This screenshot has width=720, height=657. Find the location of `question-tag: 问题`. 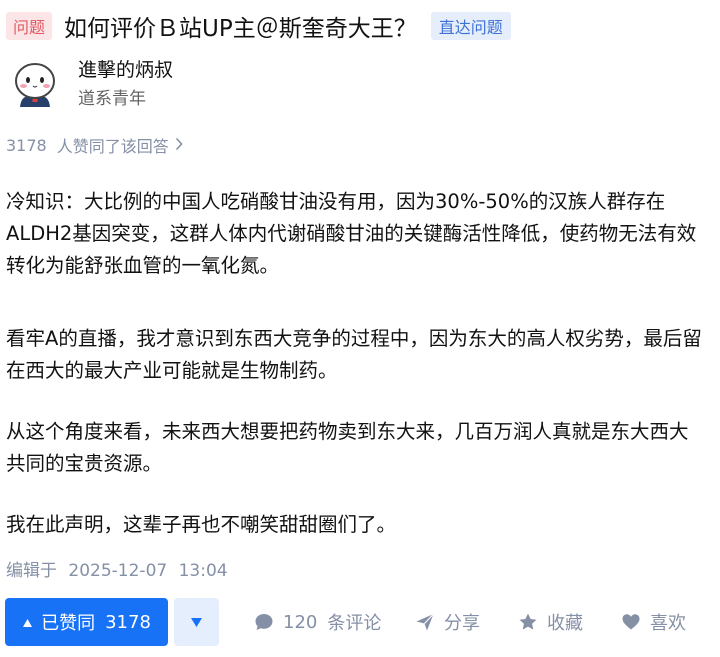

question-tag: 问题 is located at coordinates (29, 26).